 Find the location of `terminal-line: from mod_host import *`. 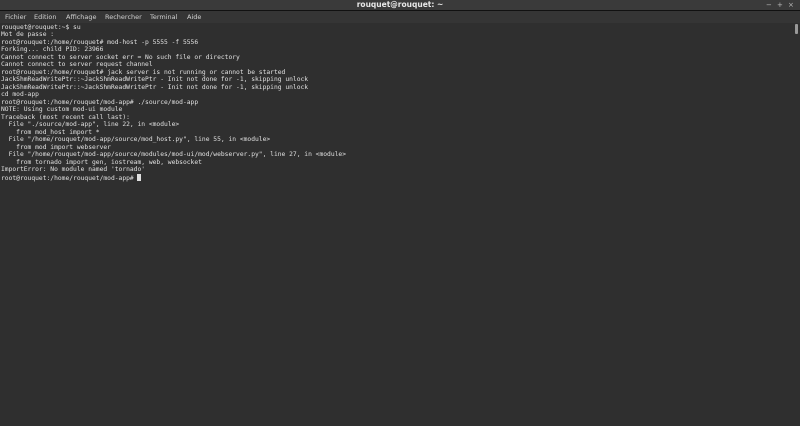

terminal-line: from mod_host import * is located at coordinates (50, 132).